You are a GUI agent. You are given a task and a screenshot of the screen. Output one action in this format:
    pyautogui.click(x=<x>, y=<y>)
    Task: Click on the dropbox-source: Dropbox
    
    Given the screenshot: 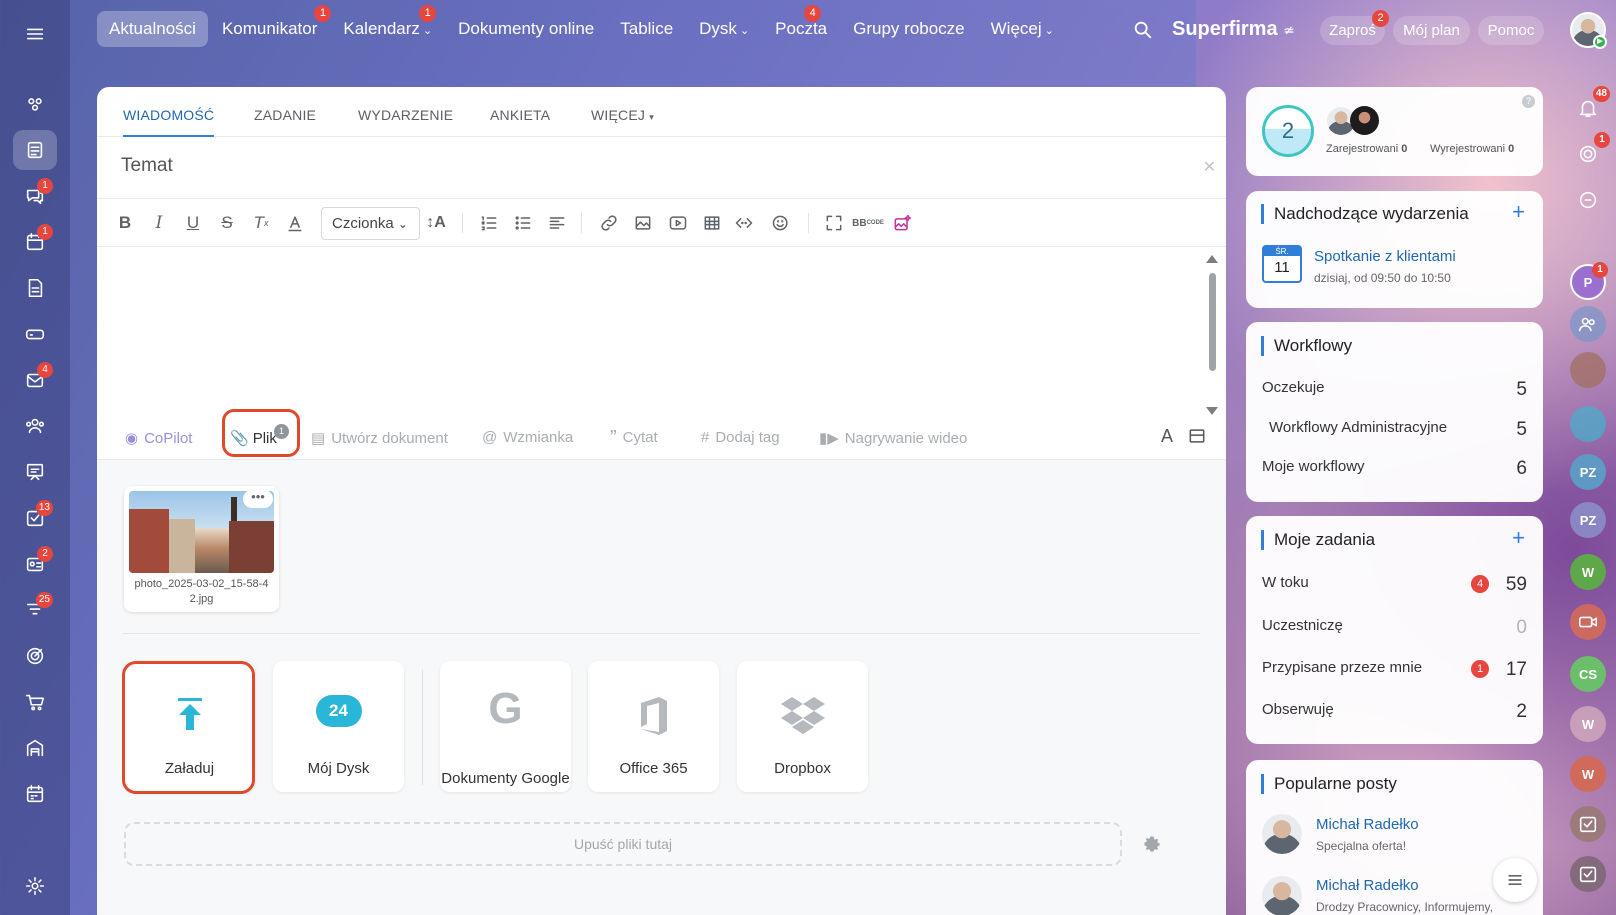 What is the action you would take?
    pyautogui.click(x=802, y=726)
    